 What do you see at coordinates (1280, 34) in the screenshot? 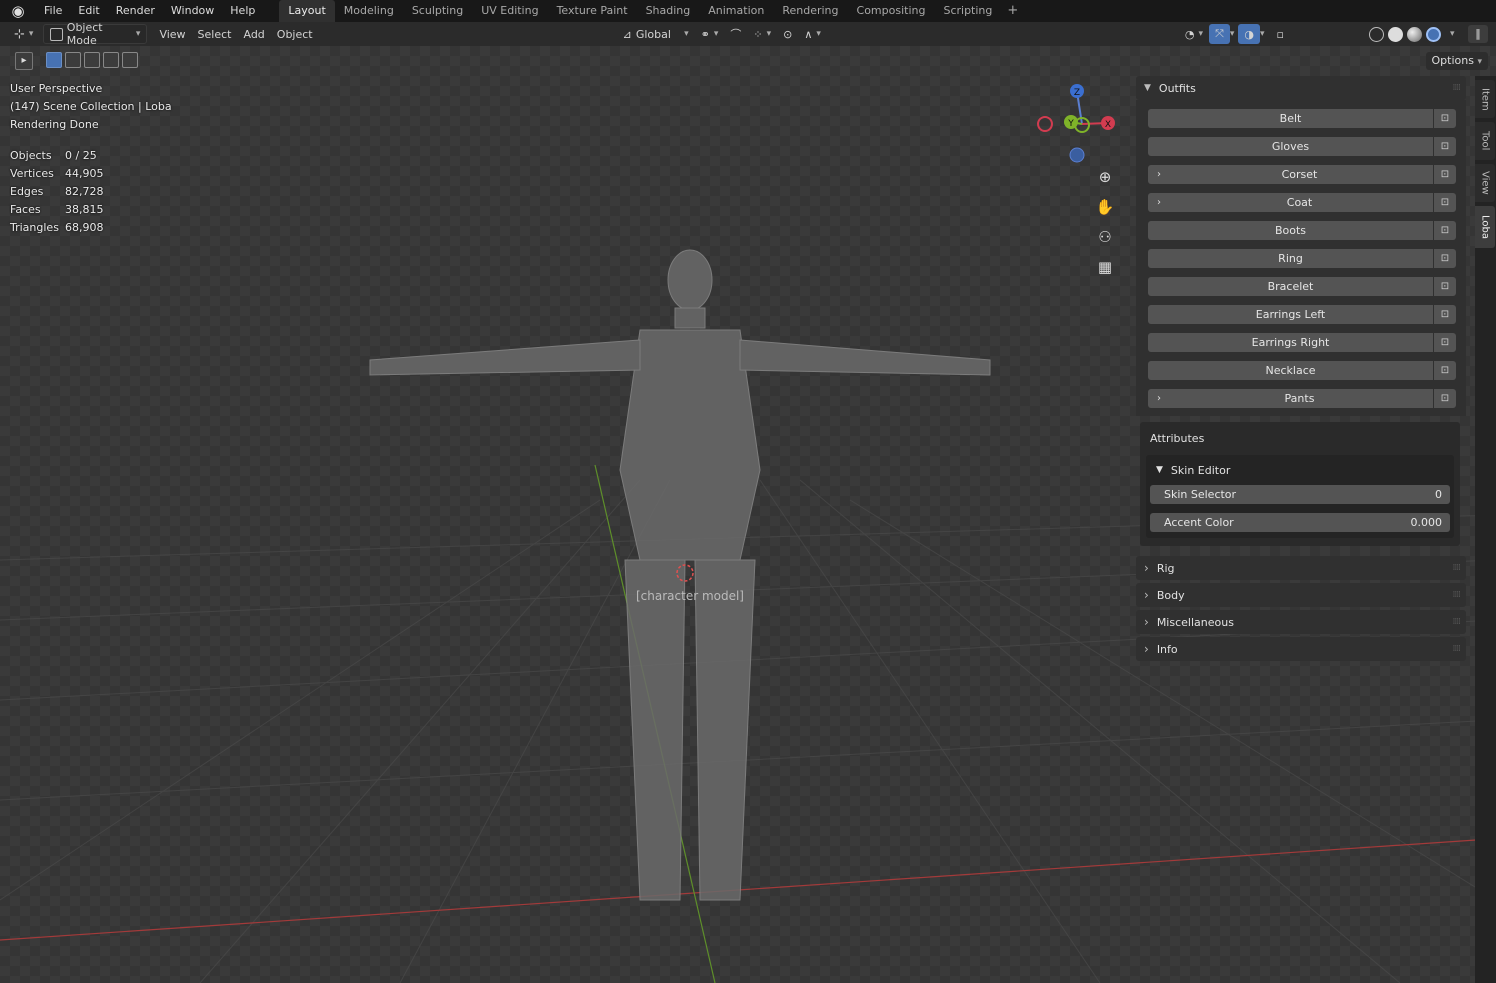
I see `xray-toggle: ▫` at bounding box center [1280, 34].